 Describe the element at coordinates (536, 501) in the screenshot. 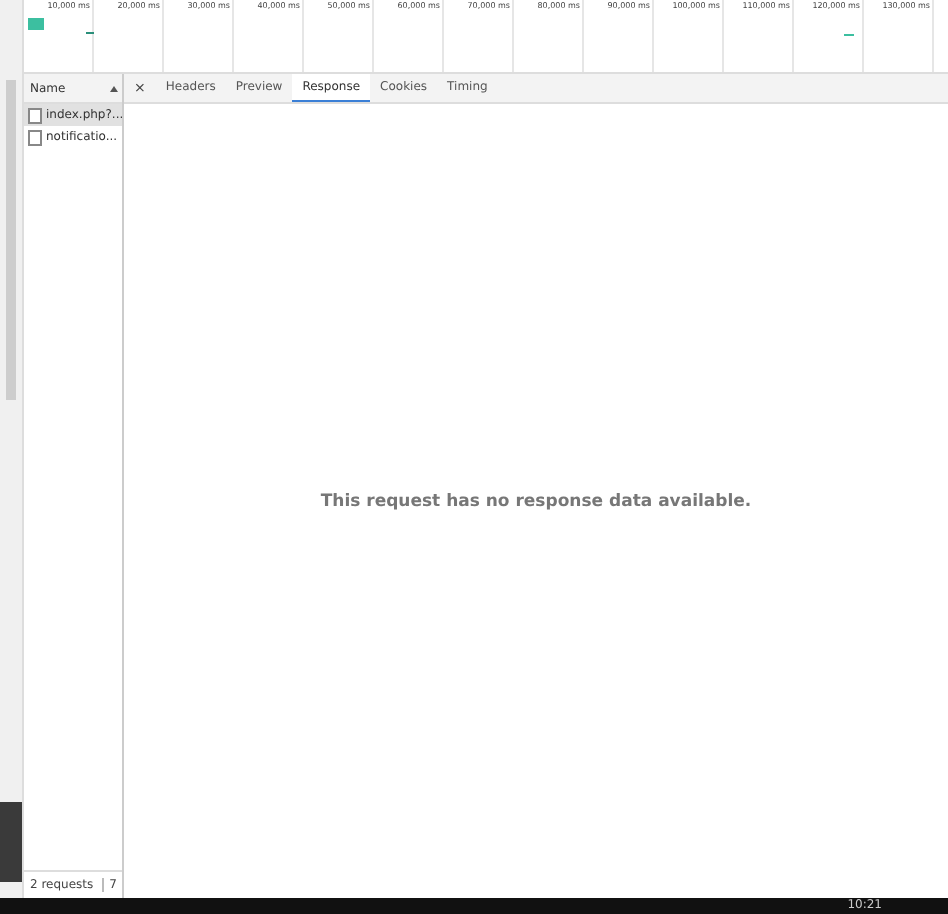

I see `empty-message: This request has no response data available.` at that location.